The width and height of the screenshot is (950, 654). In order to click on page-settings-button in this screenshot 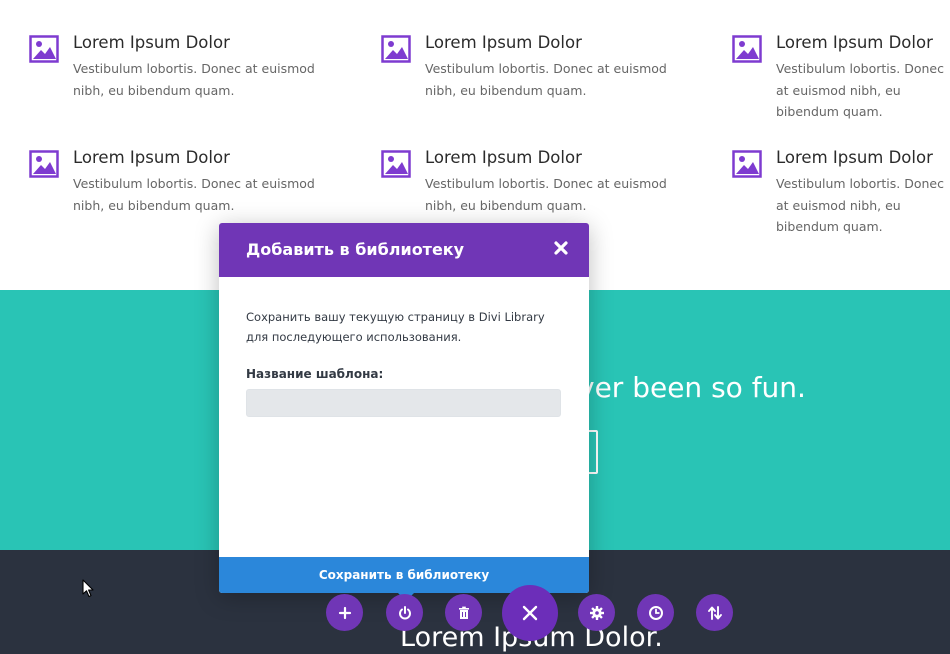, I will do `click(596, 612)`.